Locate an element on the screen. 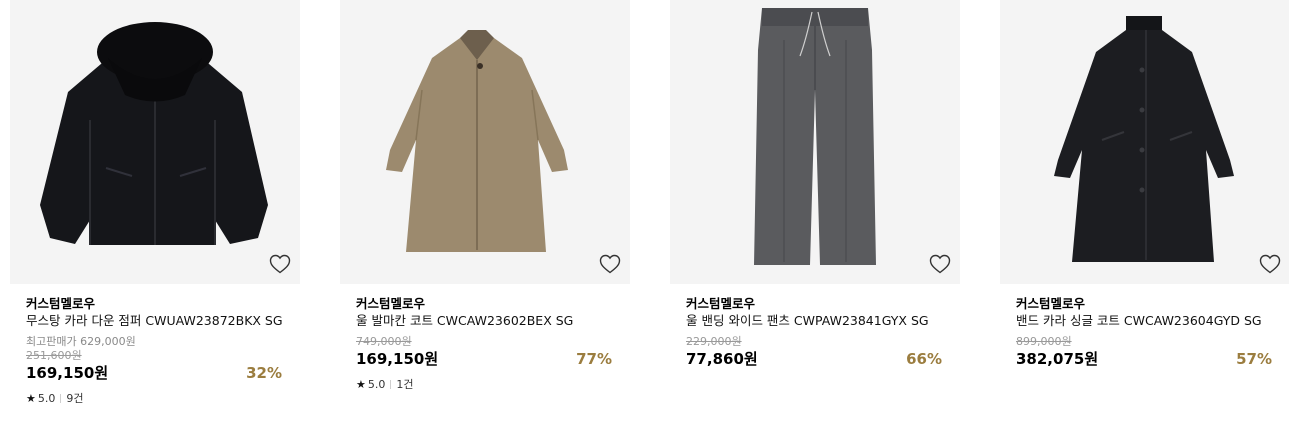 Image resolution: width=1289 pixels, height=438 pixels. product-name: 울 밴딩 와이드 팬츠 CWPAW23841GYX SG is located at coordinates (816, 320).